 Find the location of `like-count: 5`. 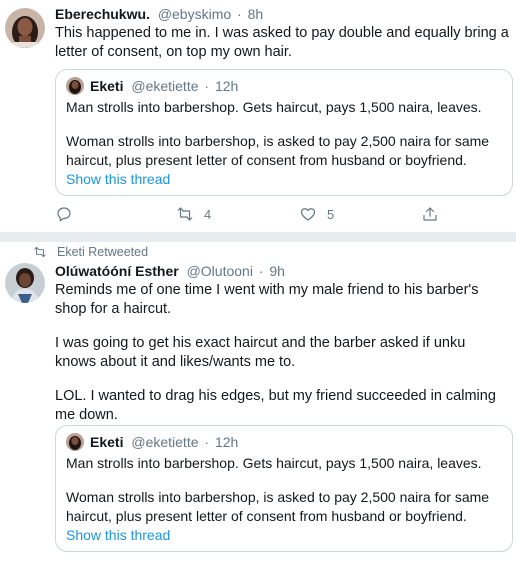

like-count: 5 is located at coordinates (331, 214).